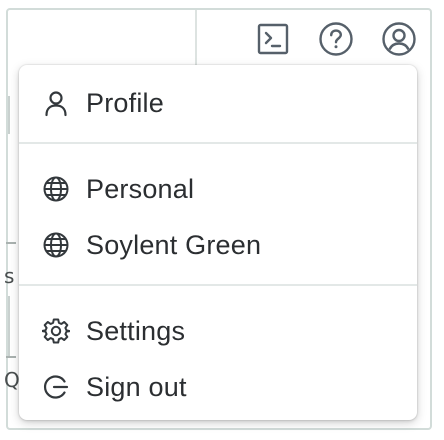 This screenshot has width=444, height=440. I want to click on background-text-fragment: Q, so click(12, 380).